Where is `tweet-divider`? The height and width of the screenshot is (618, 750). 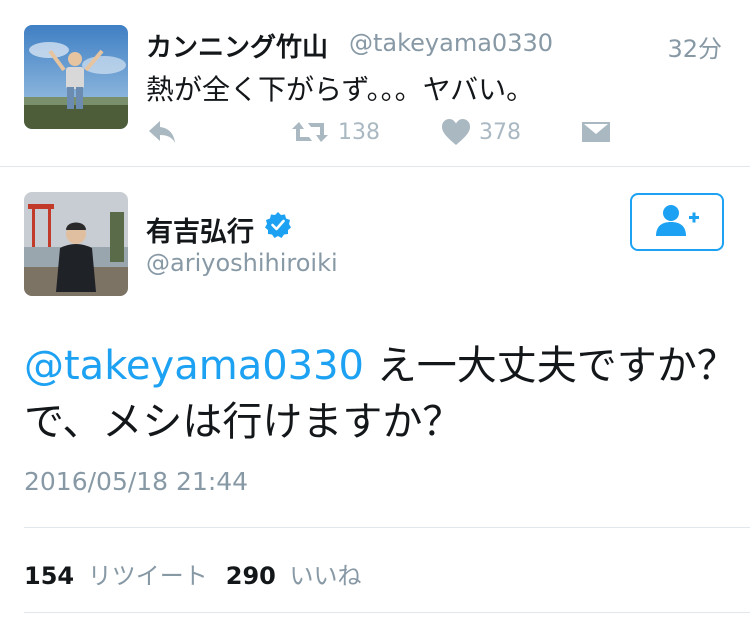 tweet-divider is located at coordinates (375, 166).